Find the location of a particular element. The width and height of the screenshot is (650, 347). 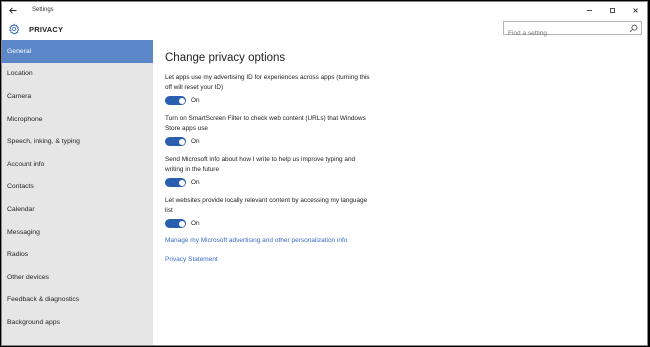

search-box is located at coordinates (572, 30).